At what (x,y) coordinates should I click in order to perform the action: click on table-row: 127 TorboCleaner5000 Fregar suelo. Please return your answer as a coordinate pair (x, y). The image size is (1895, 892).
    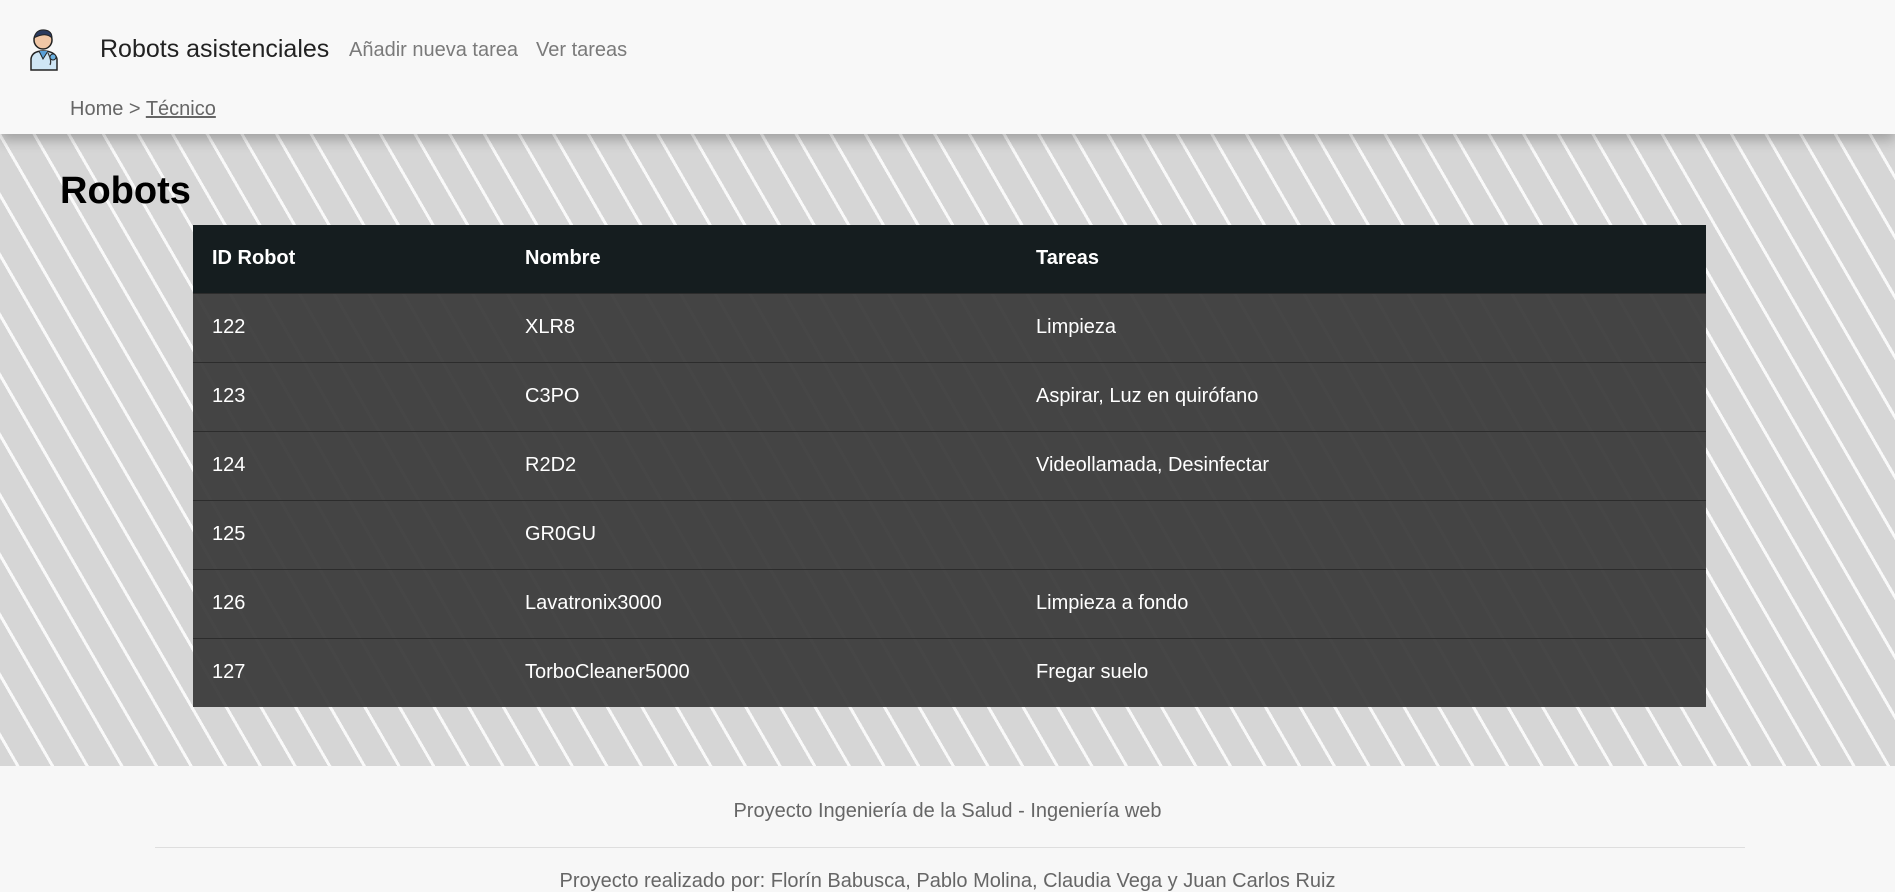
    Looking at the image, I should click on (949, 672).